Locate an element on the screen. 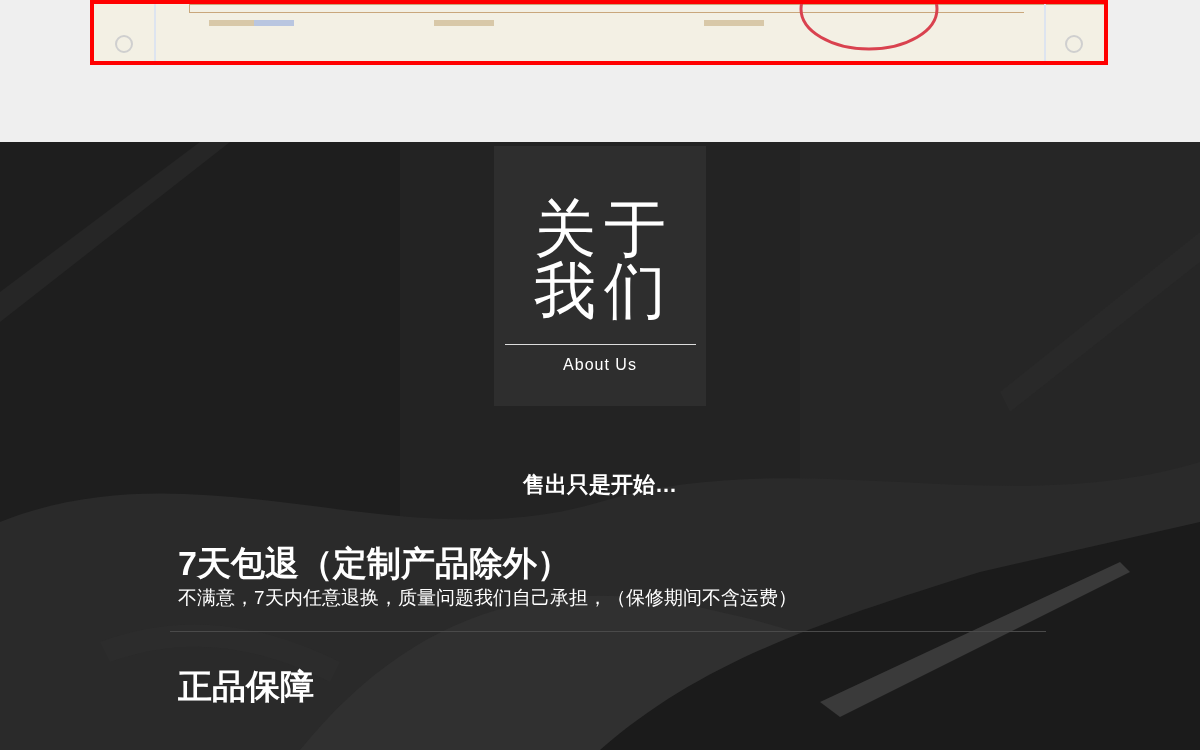  about-title: 关于我们 is located at coordinates (604, 260).